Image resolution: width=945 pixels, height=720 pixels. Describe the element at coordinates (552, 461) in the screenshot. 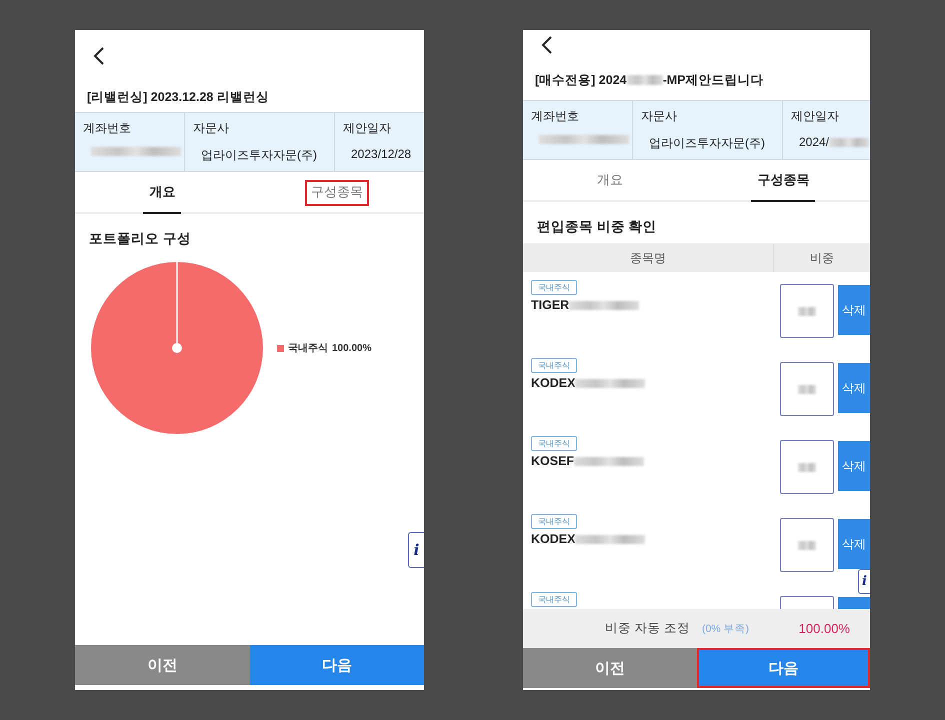

I see `stock-name: KOSEF` at that location.